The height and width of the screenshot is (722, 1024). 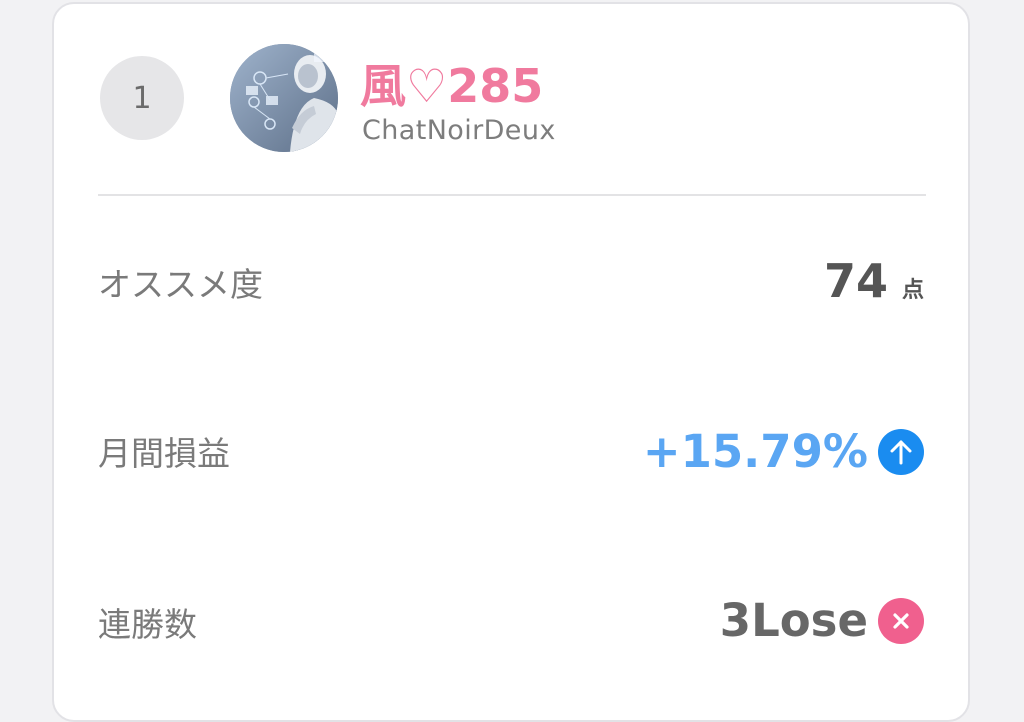 What do you see at coordinates (180, 284) in the screenshot?
I see `recommend-label: オススメ度` at bounding box center [180, 284].